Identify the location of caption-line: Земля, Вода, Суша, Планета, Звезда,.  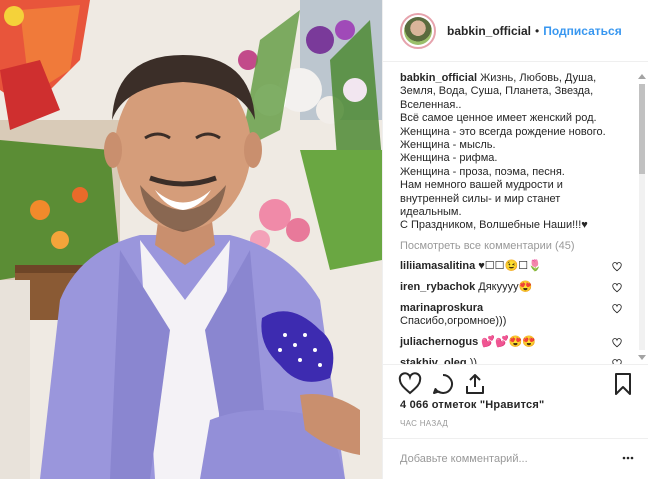
(497, 91).